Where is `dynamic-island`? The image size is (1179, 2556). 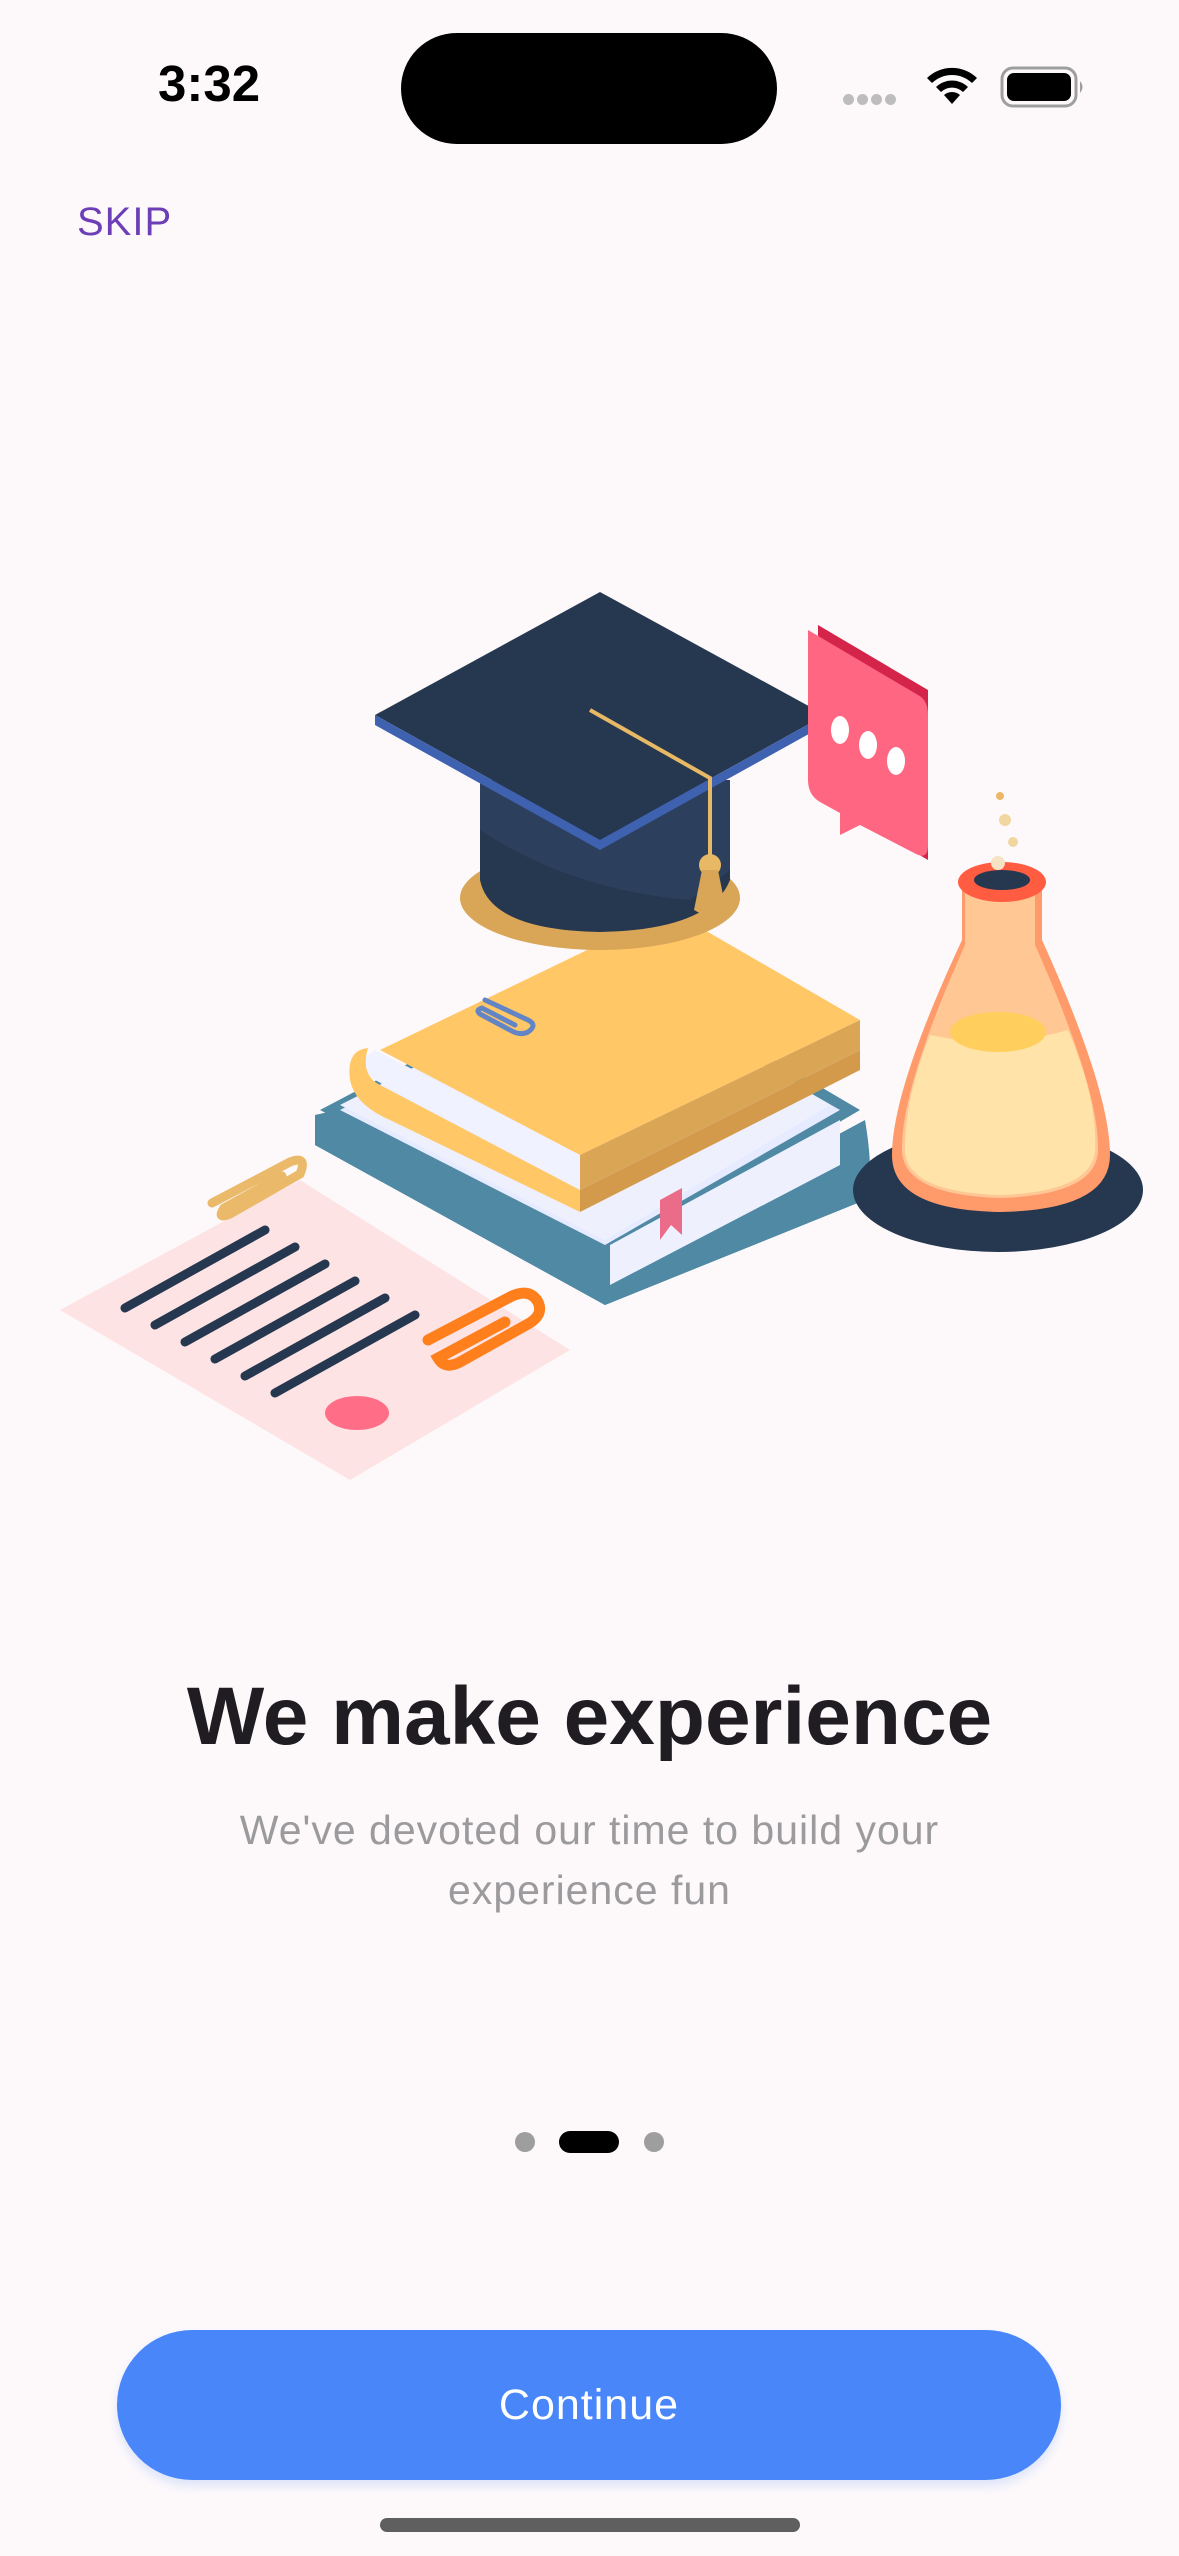 dynamic-island is located at coordinates (589, 88).